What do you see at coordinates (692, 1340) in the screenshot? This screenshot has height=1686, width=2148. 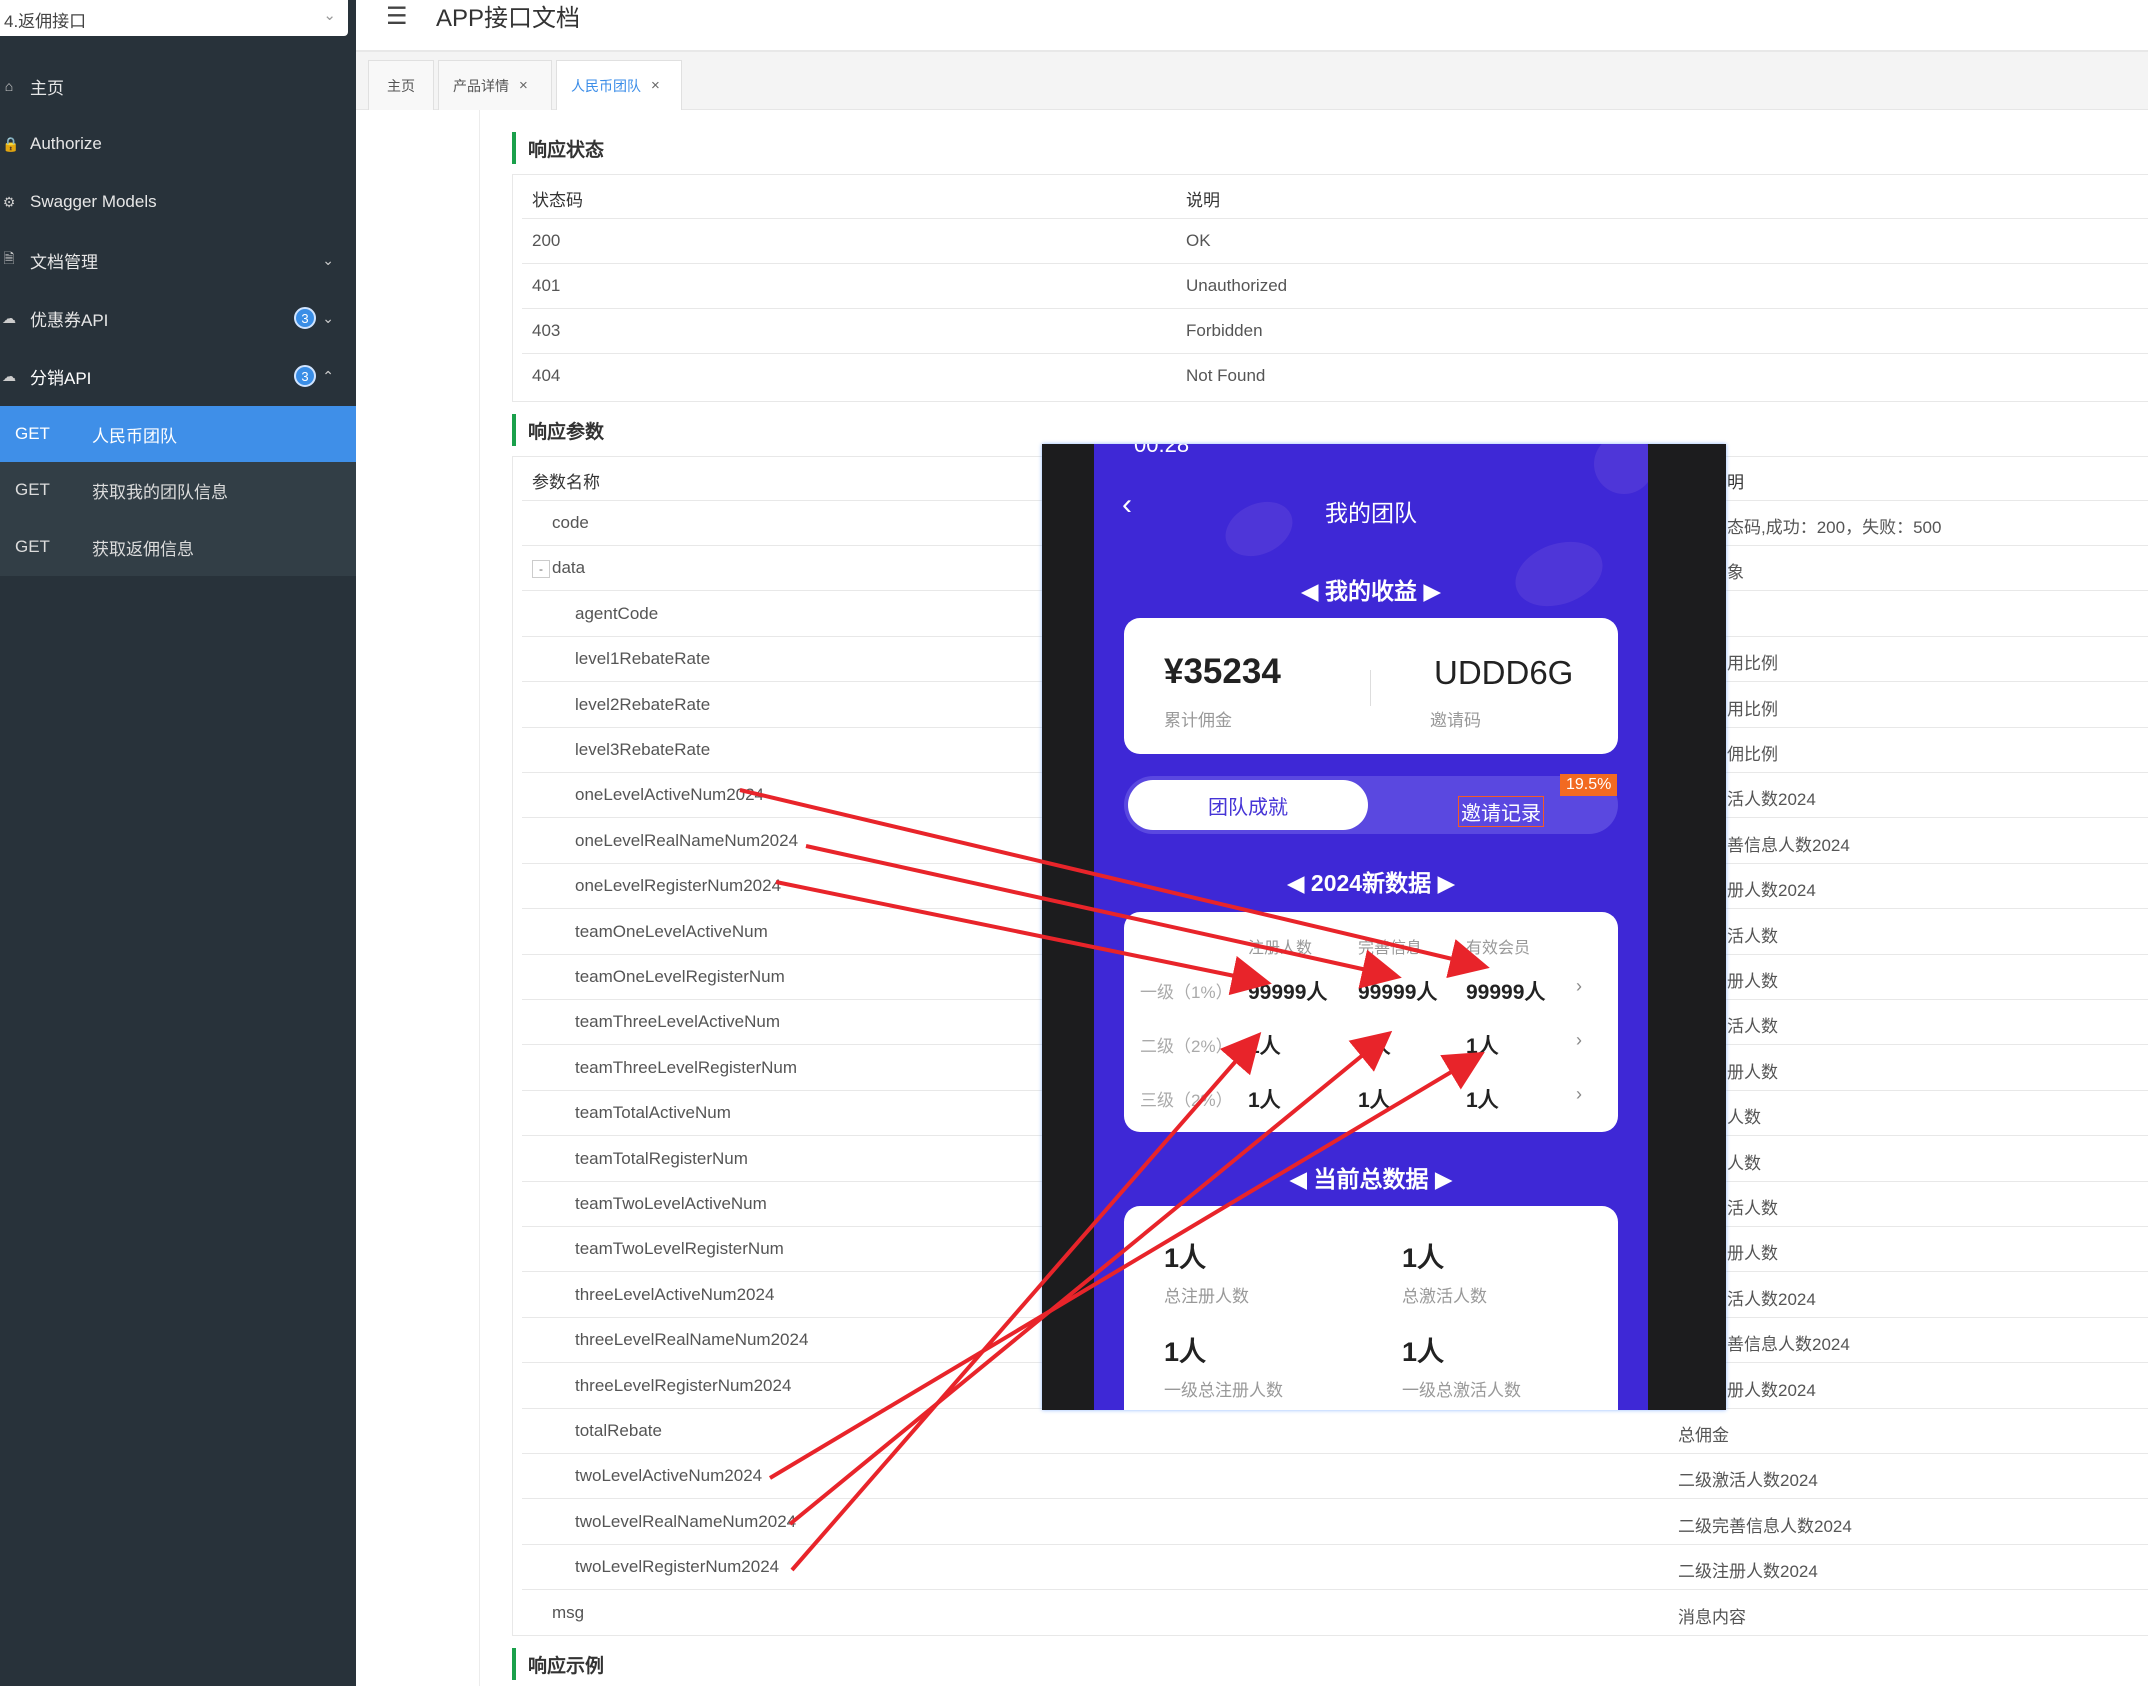 I see `param-name: threeLevelRealNameNum2024` at bounding box center [692, 1340].